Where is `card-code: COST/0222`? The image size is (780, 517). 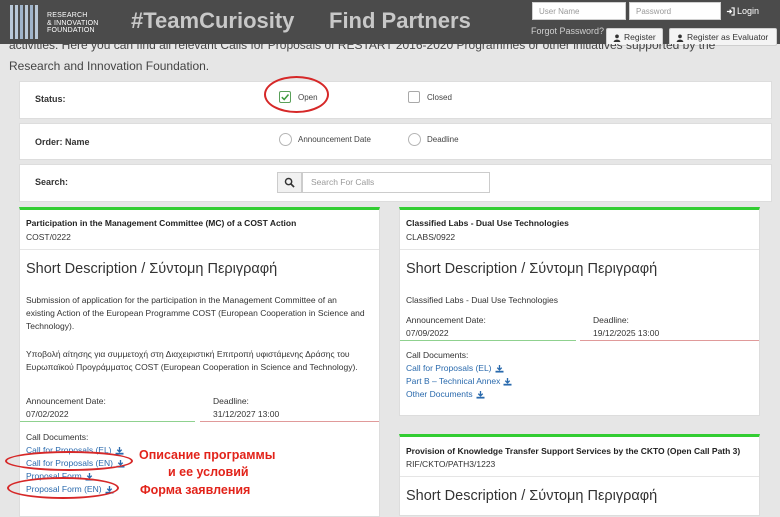 card-code: COST/0222 is located at coordinates (48, 237).